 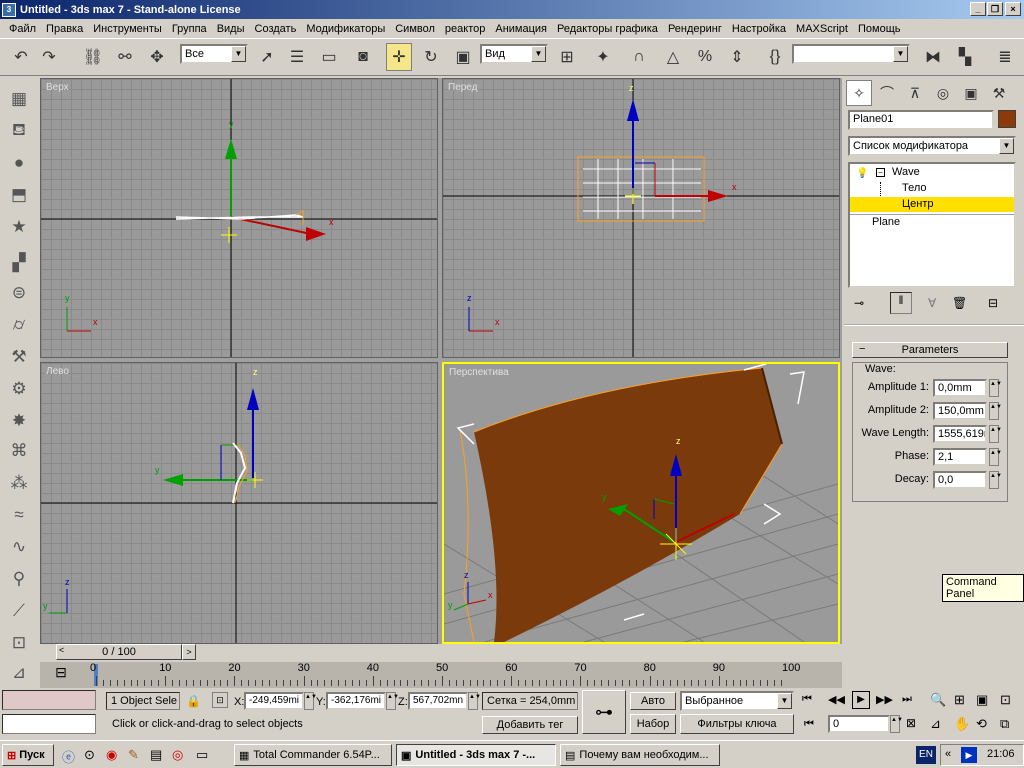 I want to click on close-button: ×, so click(x=1013, y=9).